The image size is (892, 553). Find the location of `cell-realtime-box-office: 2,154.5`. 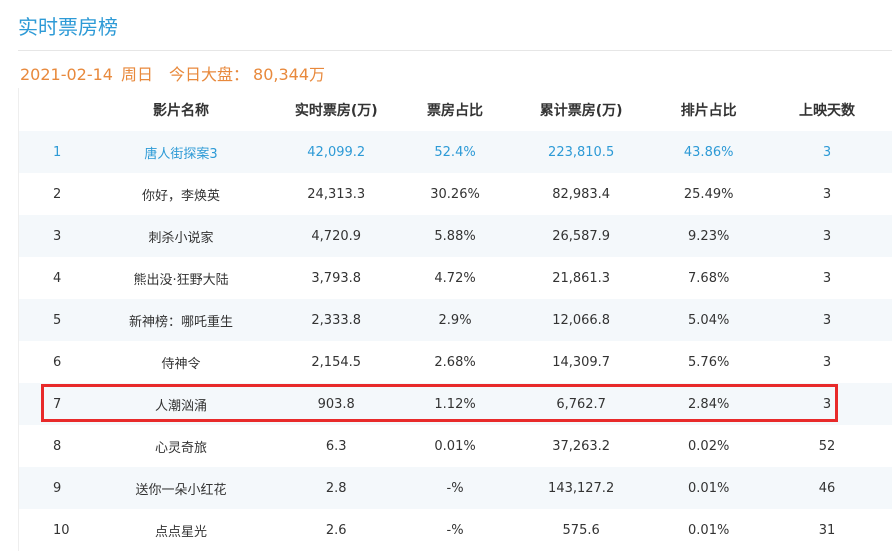

cell-realtime-box-office: 2,154.5 is located at coordinates (336, 362).